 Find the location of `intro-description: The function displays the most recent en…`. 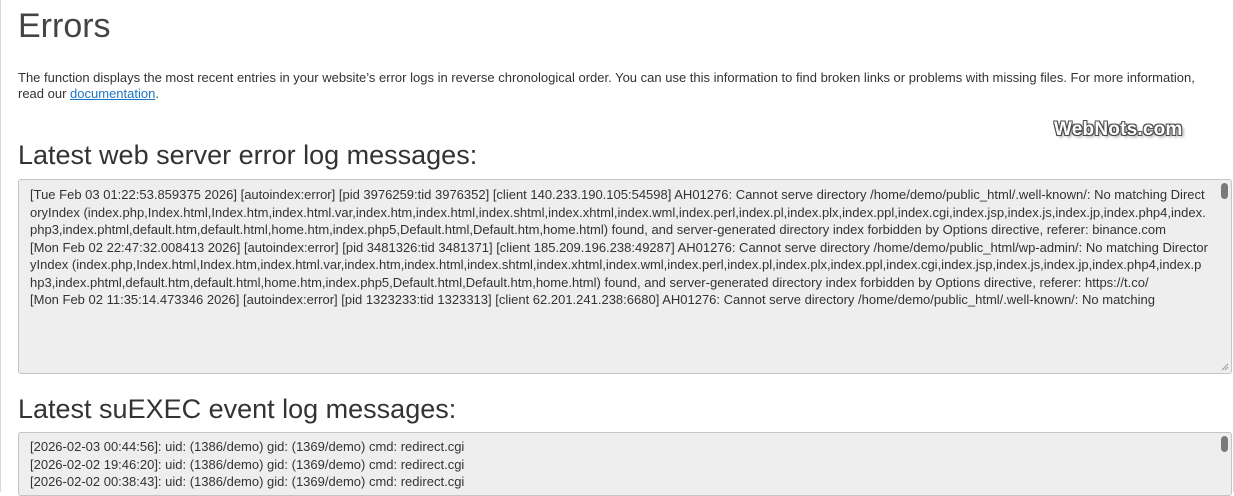

intro-description: The function displays the most recent en… is located at coordinates (618, 86).